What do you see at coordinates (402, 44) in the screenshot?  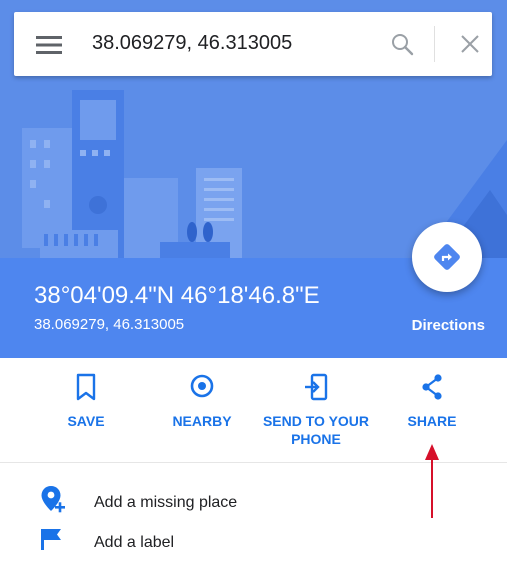 I see `search-icon` at bounding box center [402, 44].